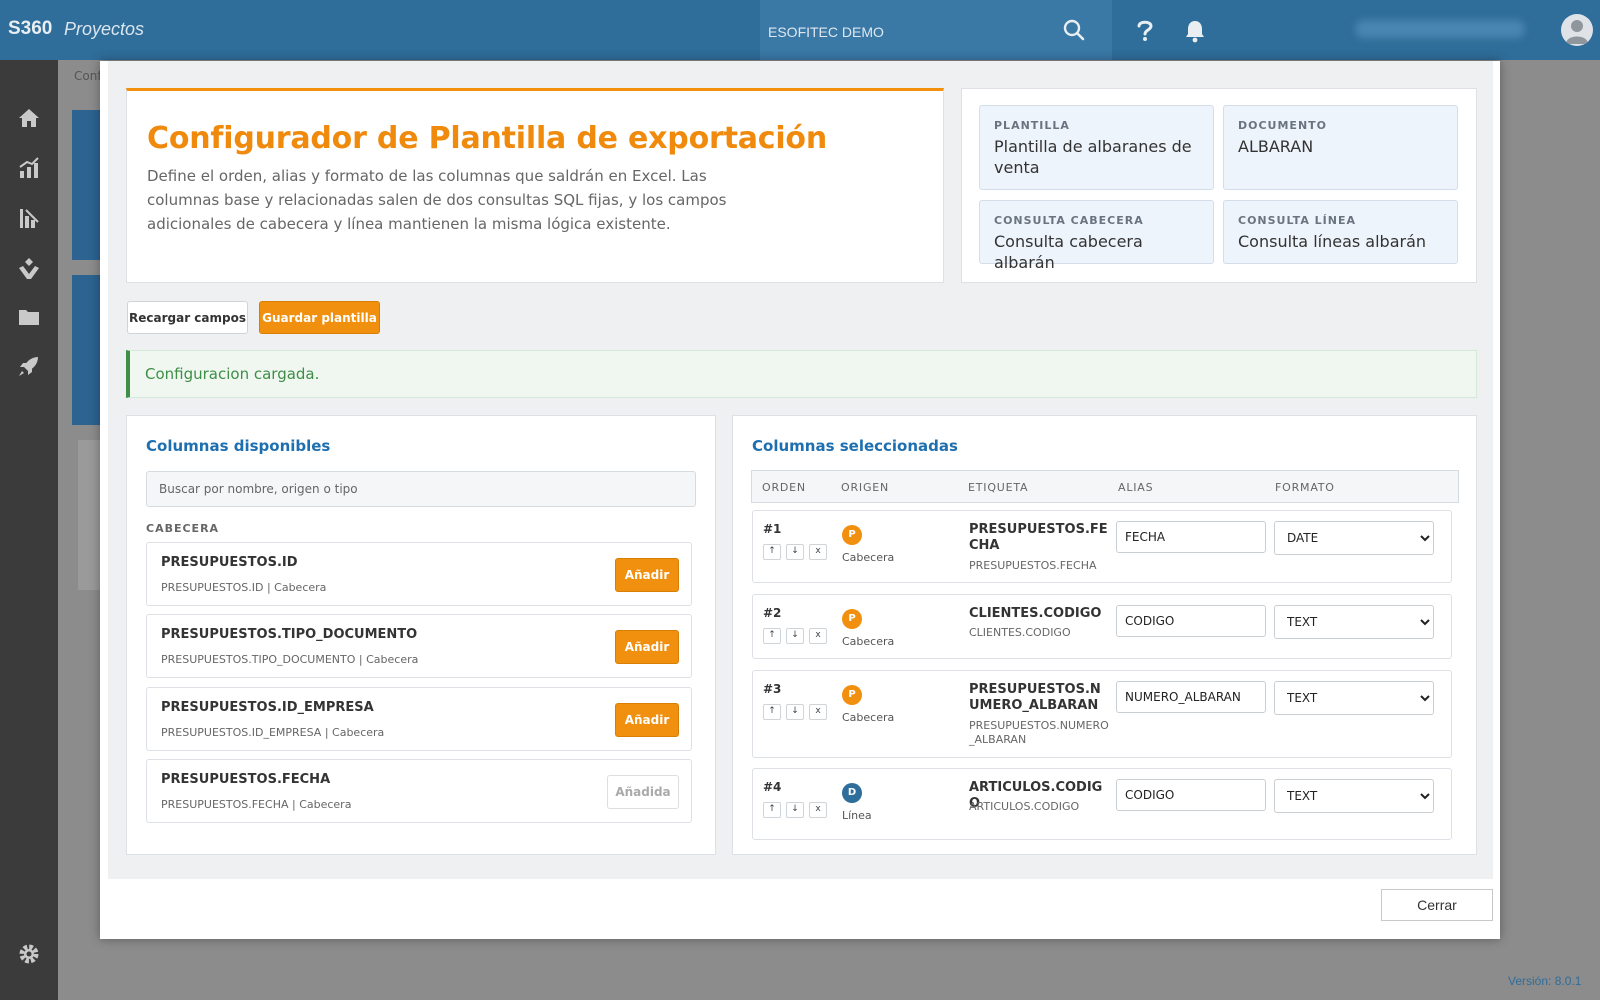 This screenshot has width=1600, height=1000. I want to click on row-label: PRESUPUESTOS.NUMERO_ALBARAN, so click(1035, 697).